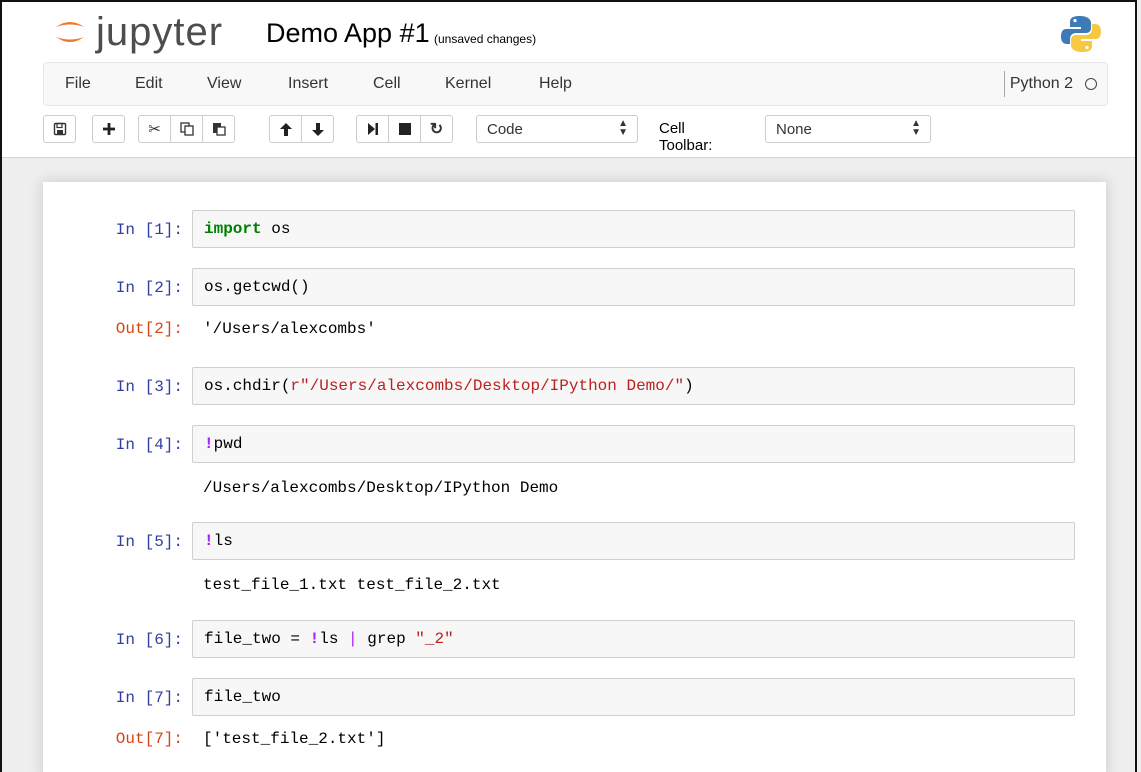 This screenshot has height=772, width=1141. What do you see at coordinates (149, 84) in the screenshot?
I see `menu-edit: Edit` at bounding box center [149, 84].